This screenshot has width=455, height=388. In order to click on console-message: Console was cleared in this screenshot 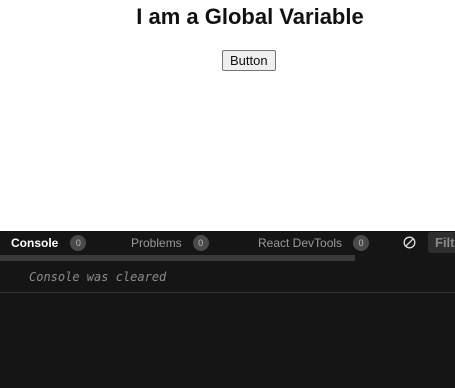, I will do `click(227, 277)`.